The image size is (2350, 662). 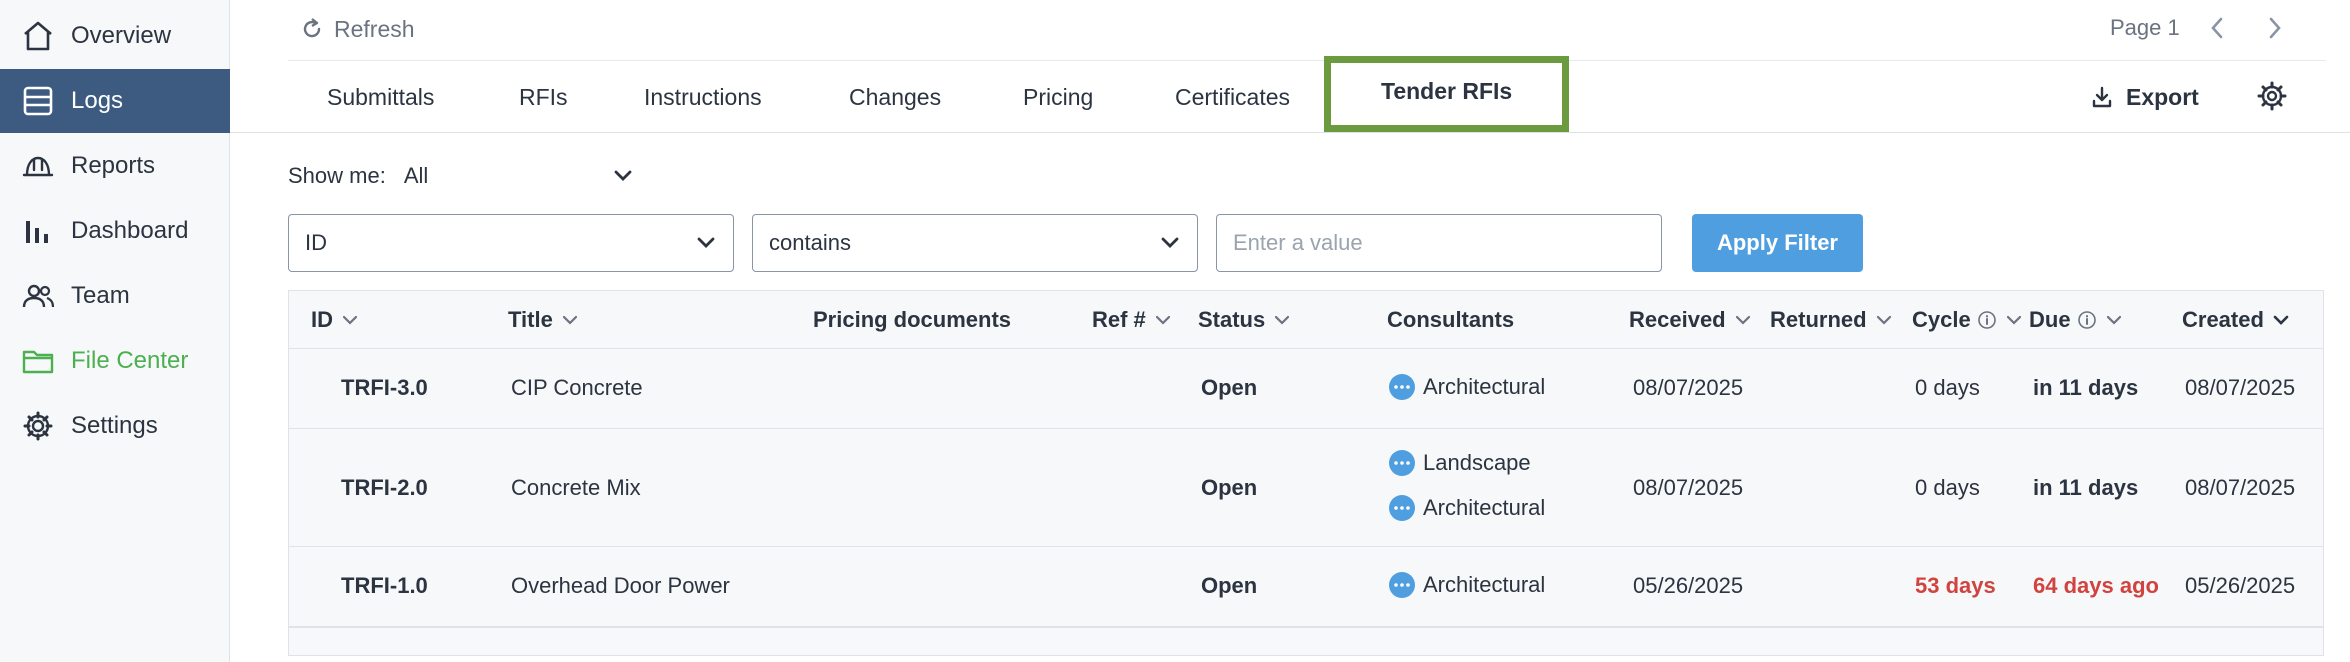 What do you see at coordinates (519, 176) in the screenshot?
I see `show-me-select: All` at bounding box center [519, 176].